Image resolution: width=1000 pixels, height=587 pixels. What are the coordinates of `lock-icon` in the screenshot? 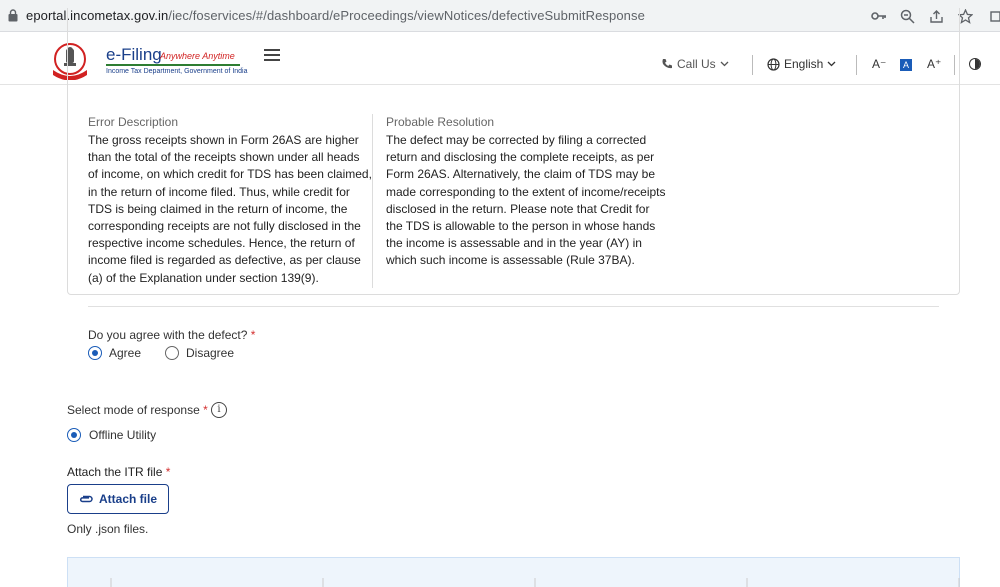 It's located at (13, 15).